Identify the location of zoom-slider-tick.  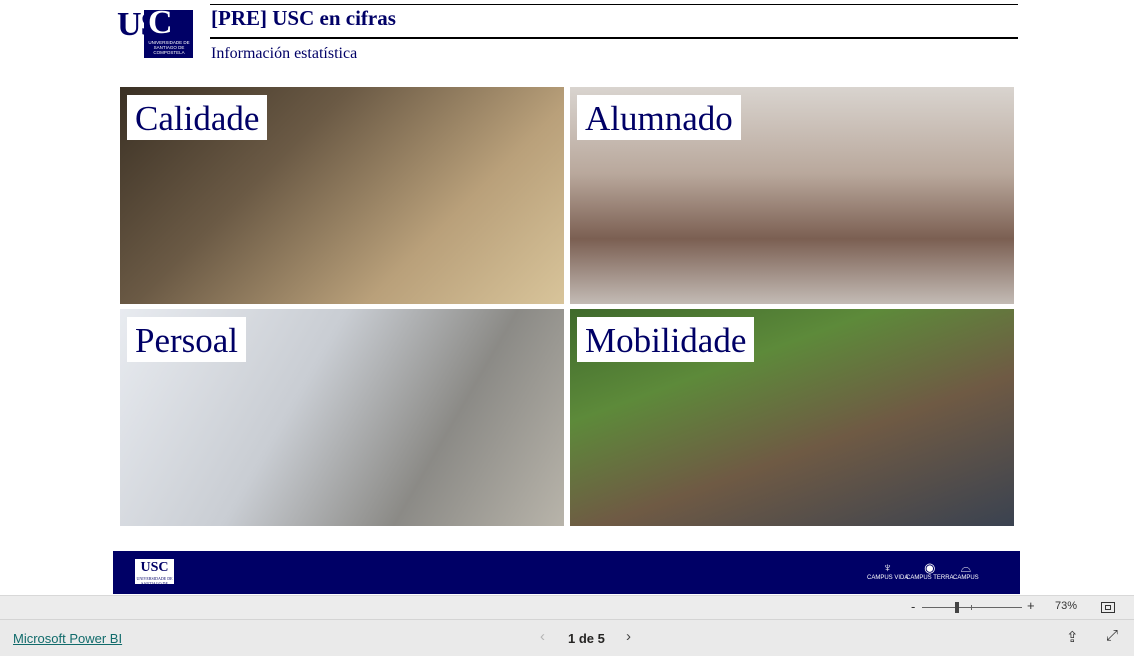
(971, 607).